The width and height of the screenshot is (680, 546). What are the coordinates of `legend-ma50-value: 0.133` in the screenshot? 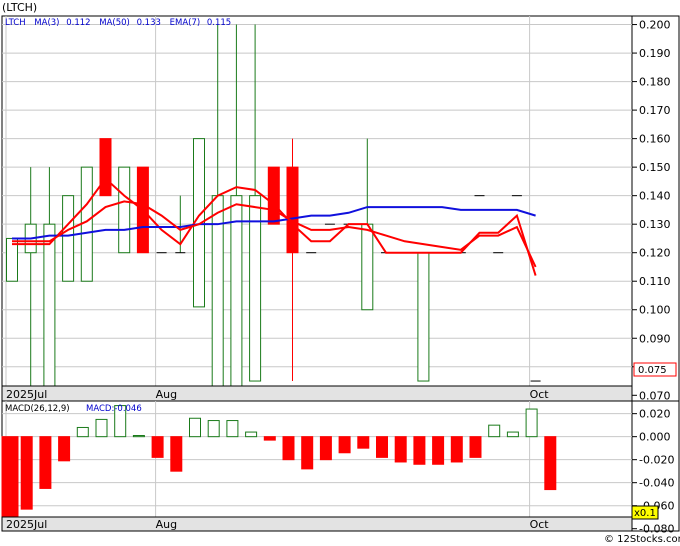 It's located at (149, 23).